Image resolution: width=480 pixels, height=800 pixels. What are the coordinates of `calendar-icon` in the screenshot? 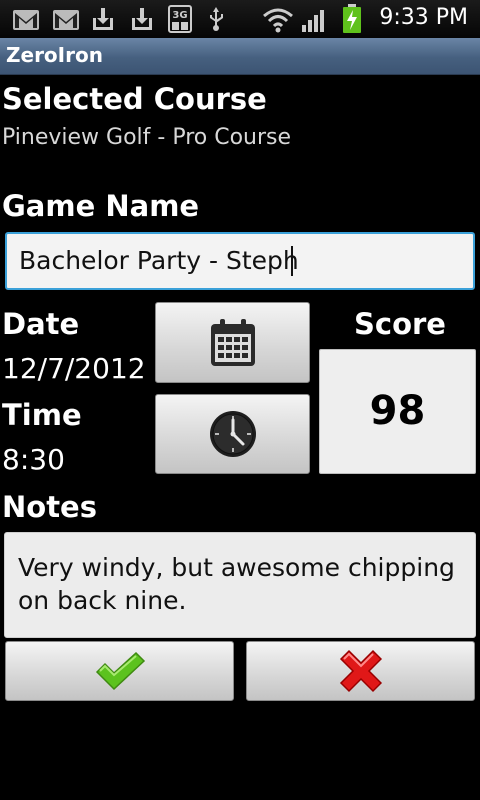 It's located at (232, 342).